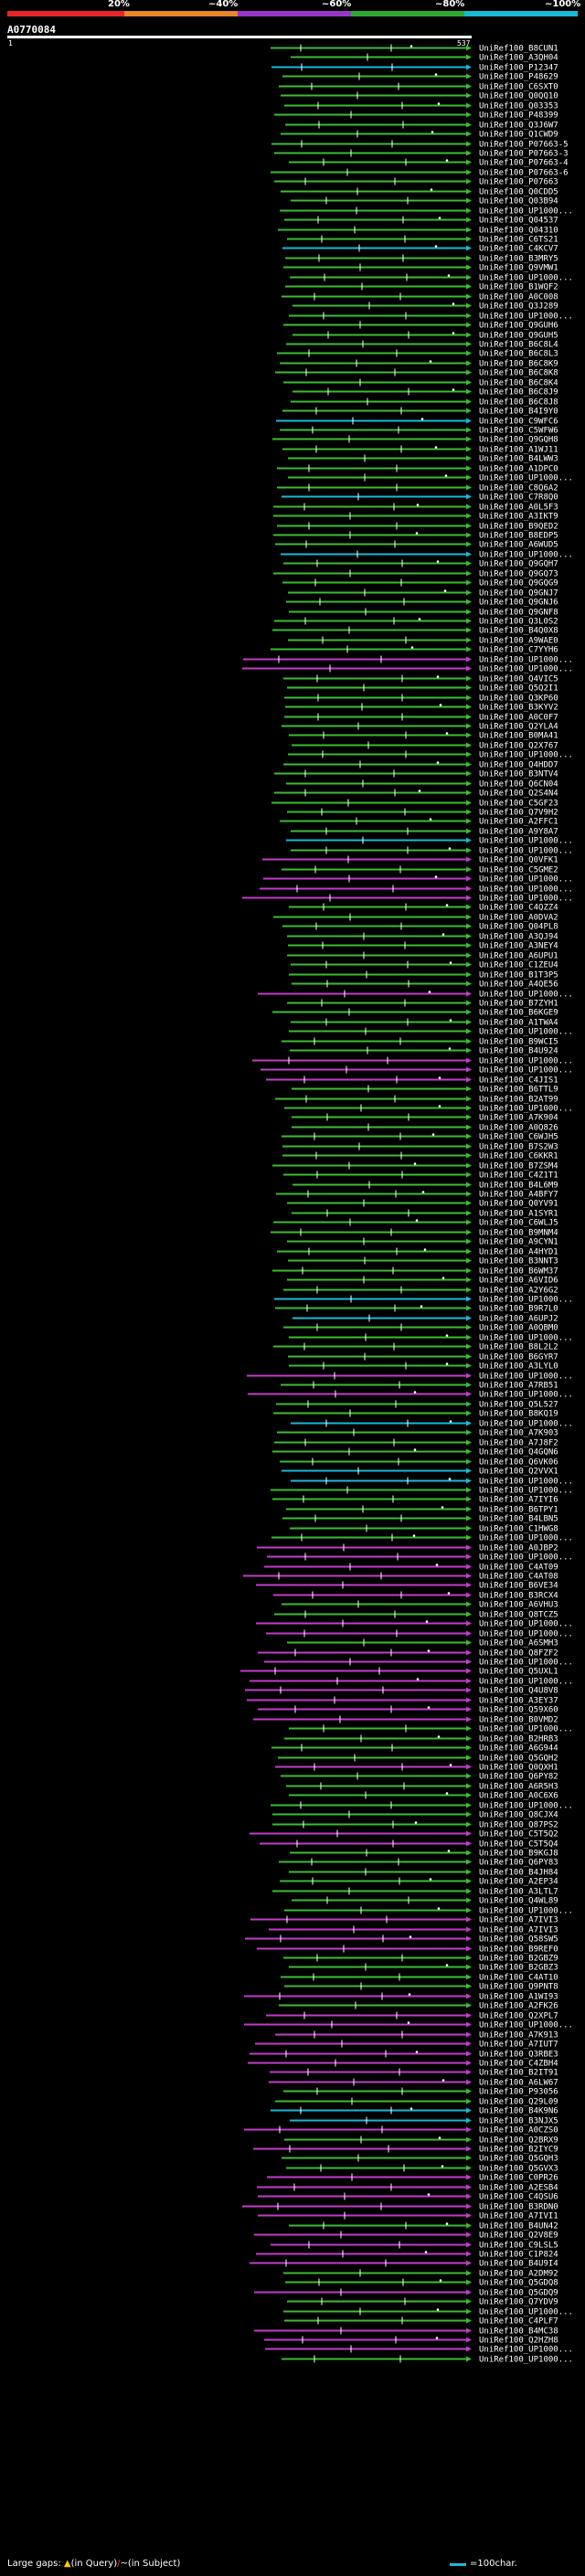 This screenshot has height=2576, width=585. Describe the element at coordinates (518, 1004) in the screenshot. I see `hit-accession-label: UniRef100_B7ZYH1` at that location.